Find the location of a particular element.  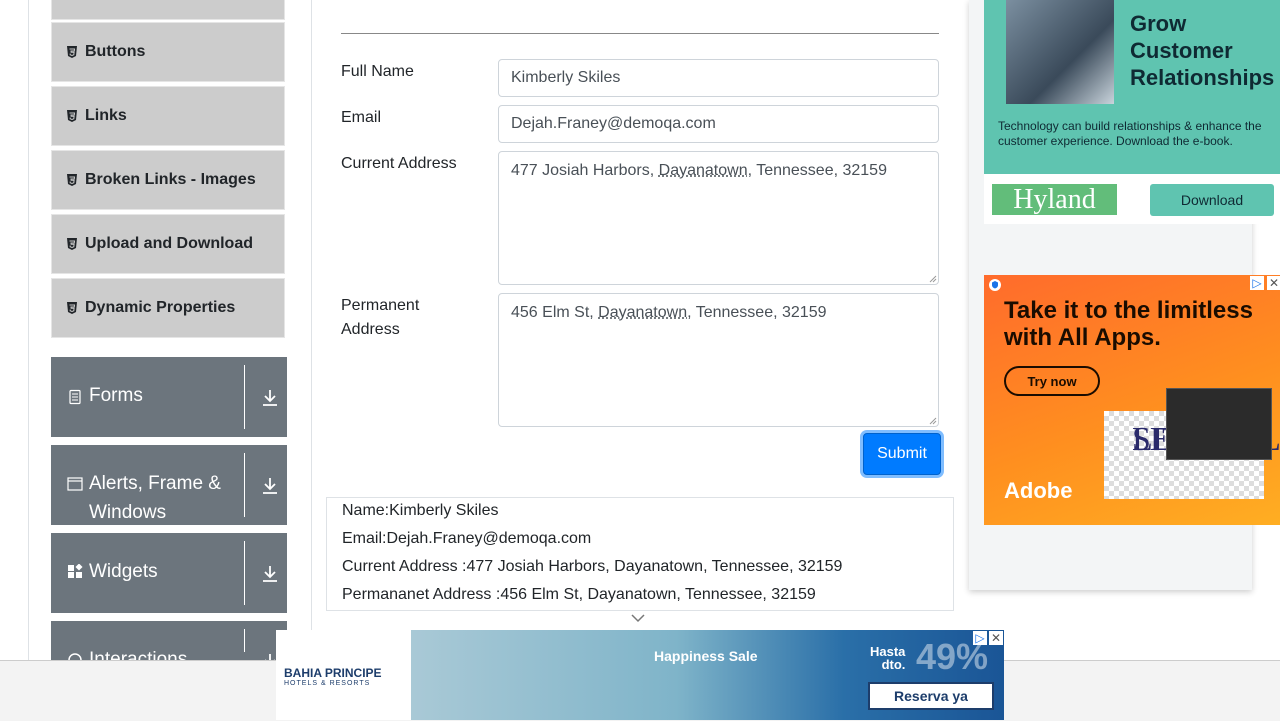

permanent-address-textarea: 456 Elm St, Dayanatown, Tennessee, 32159 is located at coordinates (718, 360).